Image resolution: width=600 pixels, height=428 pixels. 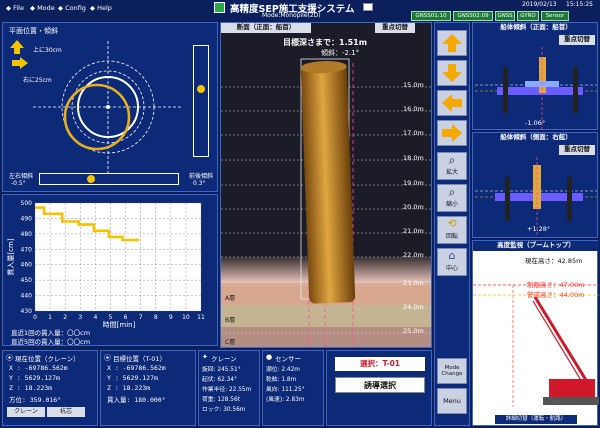 I want to click on x-tick-label: 3, so click(x=80, y=317).